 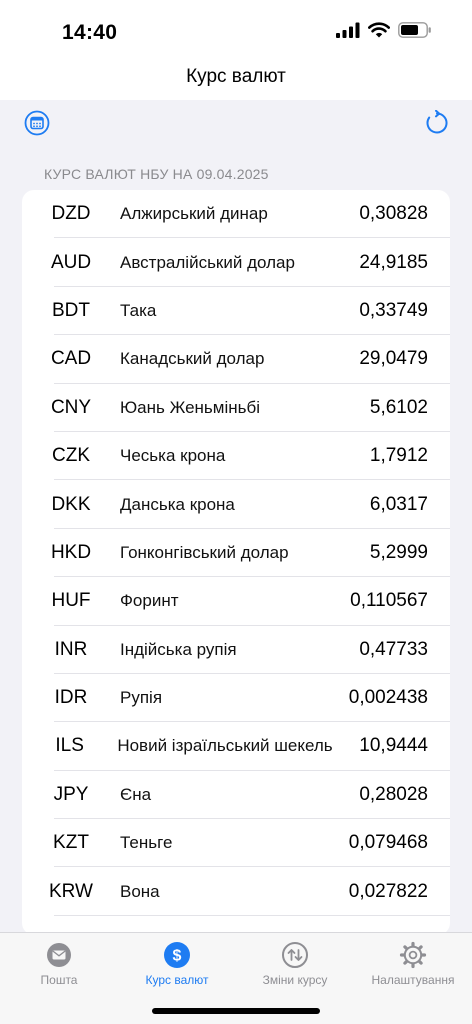 I want to click on currency-code: INR, so click(x=71, y=649).